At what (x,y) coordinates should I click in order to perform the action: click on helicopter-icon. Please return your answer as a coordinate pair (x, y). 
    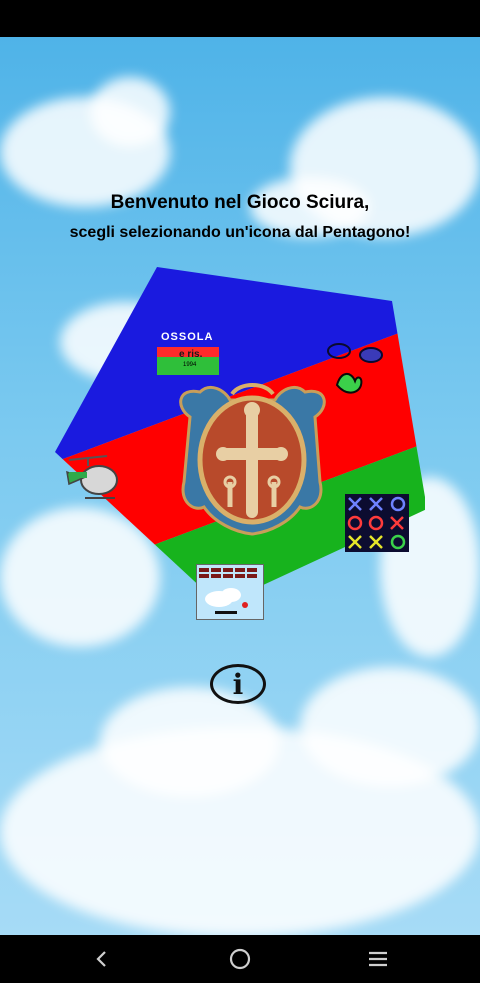
    Looking at the image, I should click on (93, 479).